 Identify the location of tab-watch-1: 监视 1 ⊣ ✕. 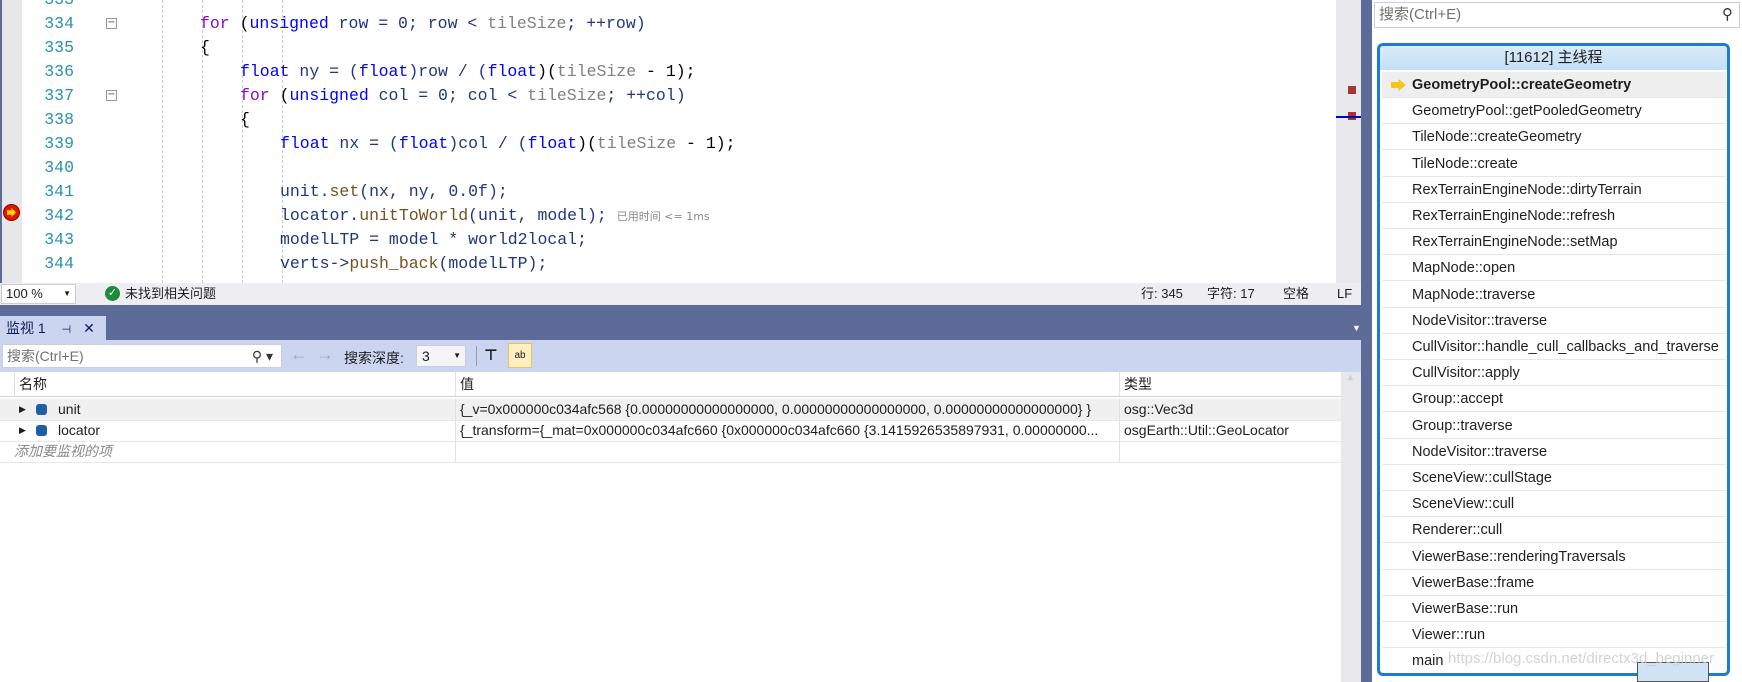
(53, 328).